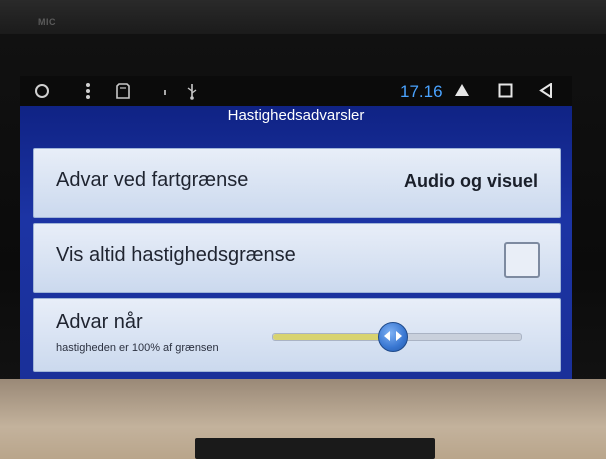 This screenshot has width=606, height=459. Describe the element at coordinates (192, 91) in the screenshot. I see `usb-icon` at that location.